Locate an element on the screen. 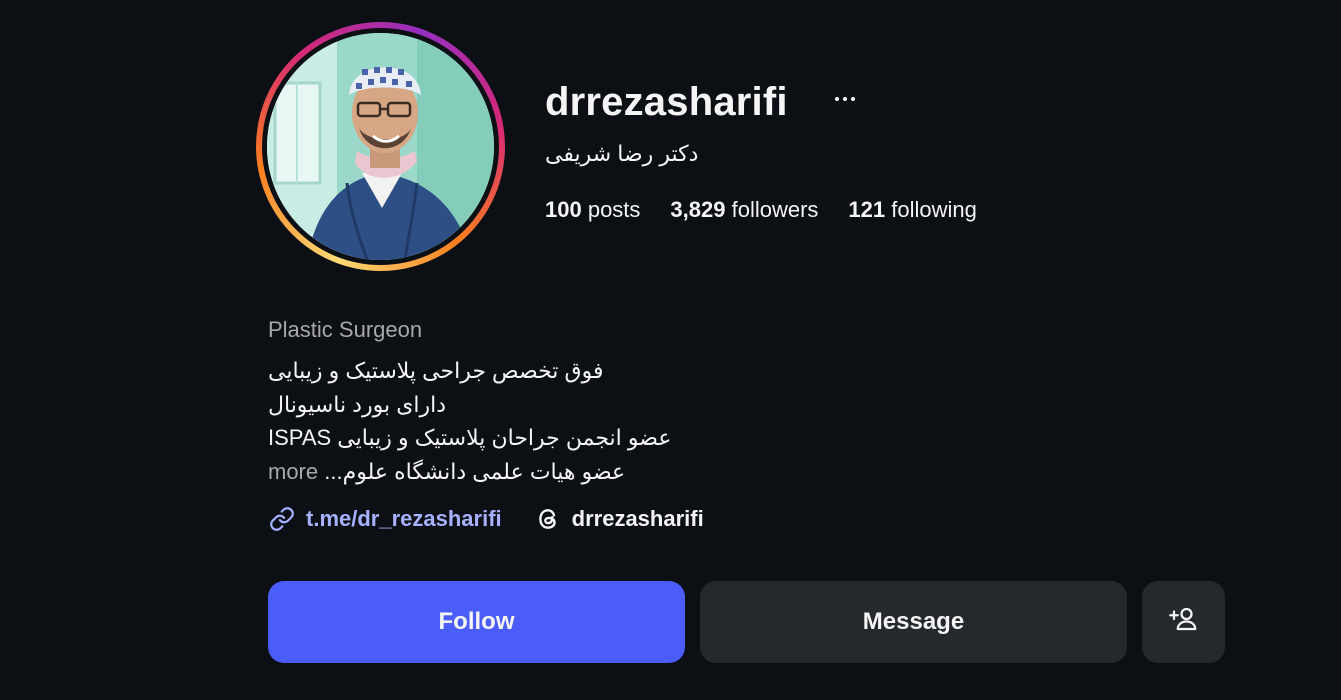 The width and height of the screenshot is (1341, 700). profile-category: Plastic Surgeon is located at coordinates (345, 329).